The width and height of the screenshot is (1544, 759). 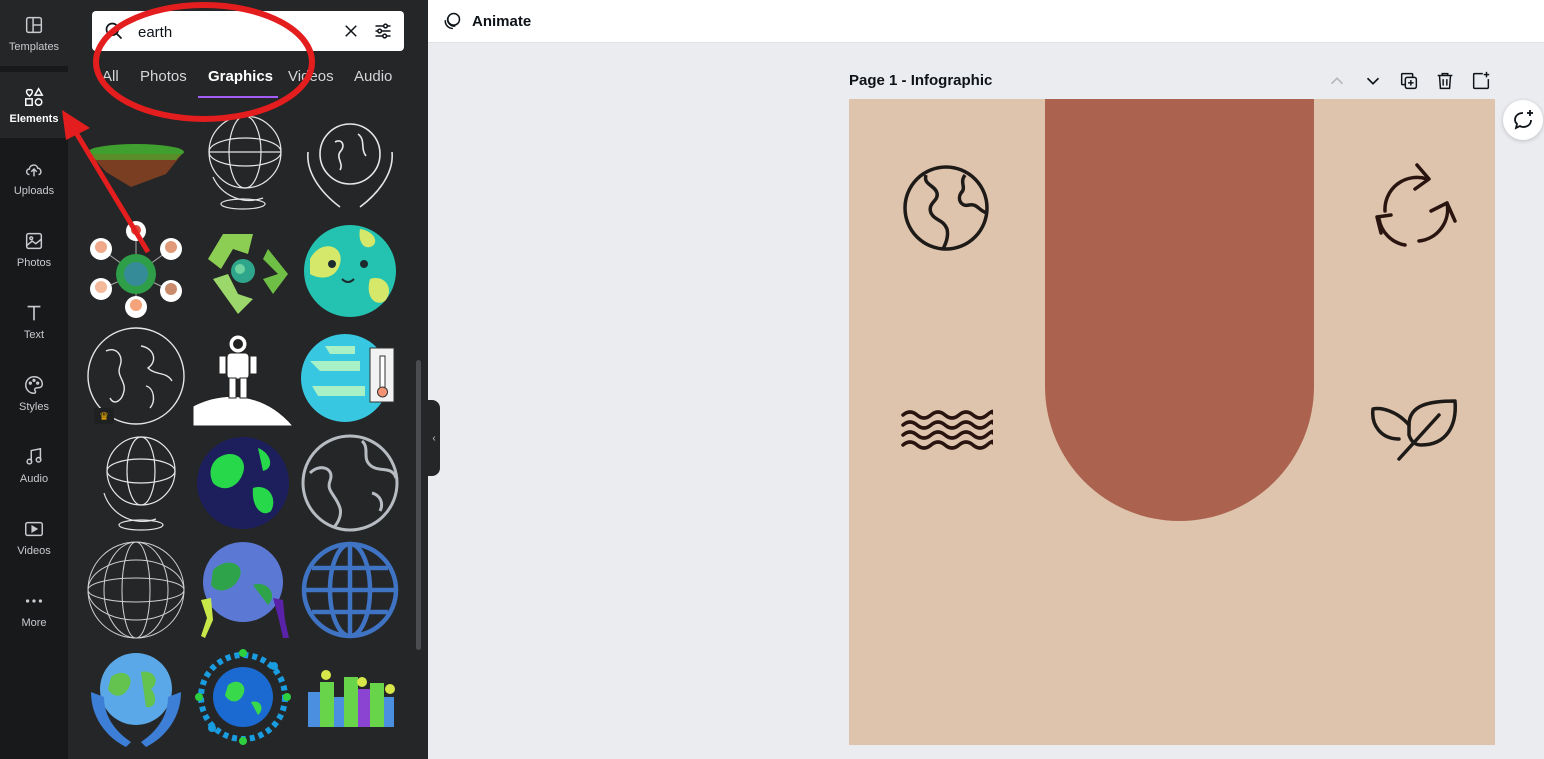 What do you see at coordinates (34, 550) in the screenshot?
I see `rail-label: Videos` at bounding box center [34, 550].